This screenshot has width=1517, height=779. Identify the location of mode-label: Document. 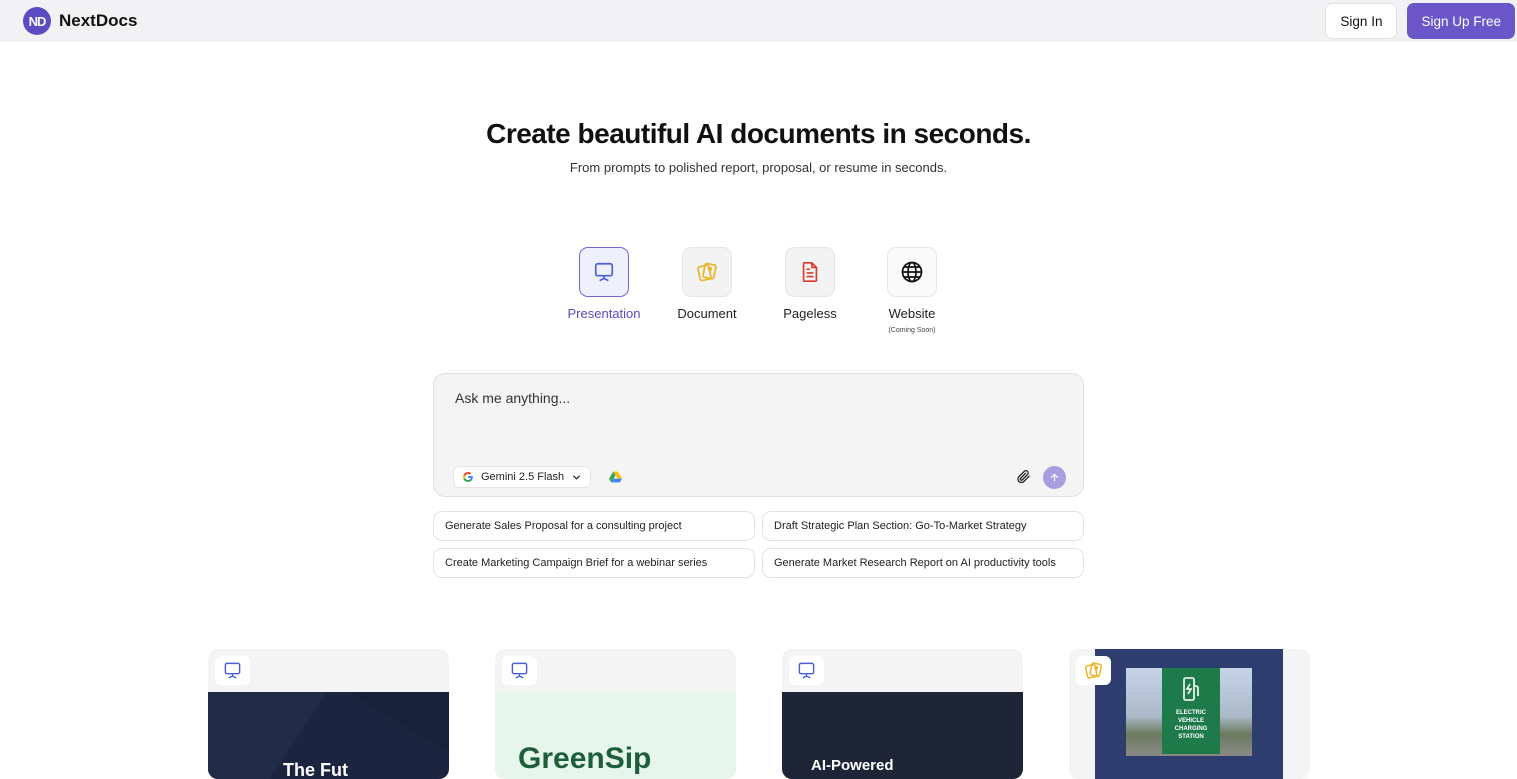
(707, 313).